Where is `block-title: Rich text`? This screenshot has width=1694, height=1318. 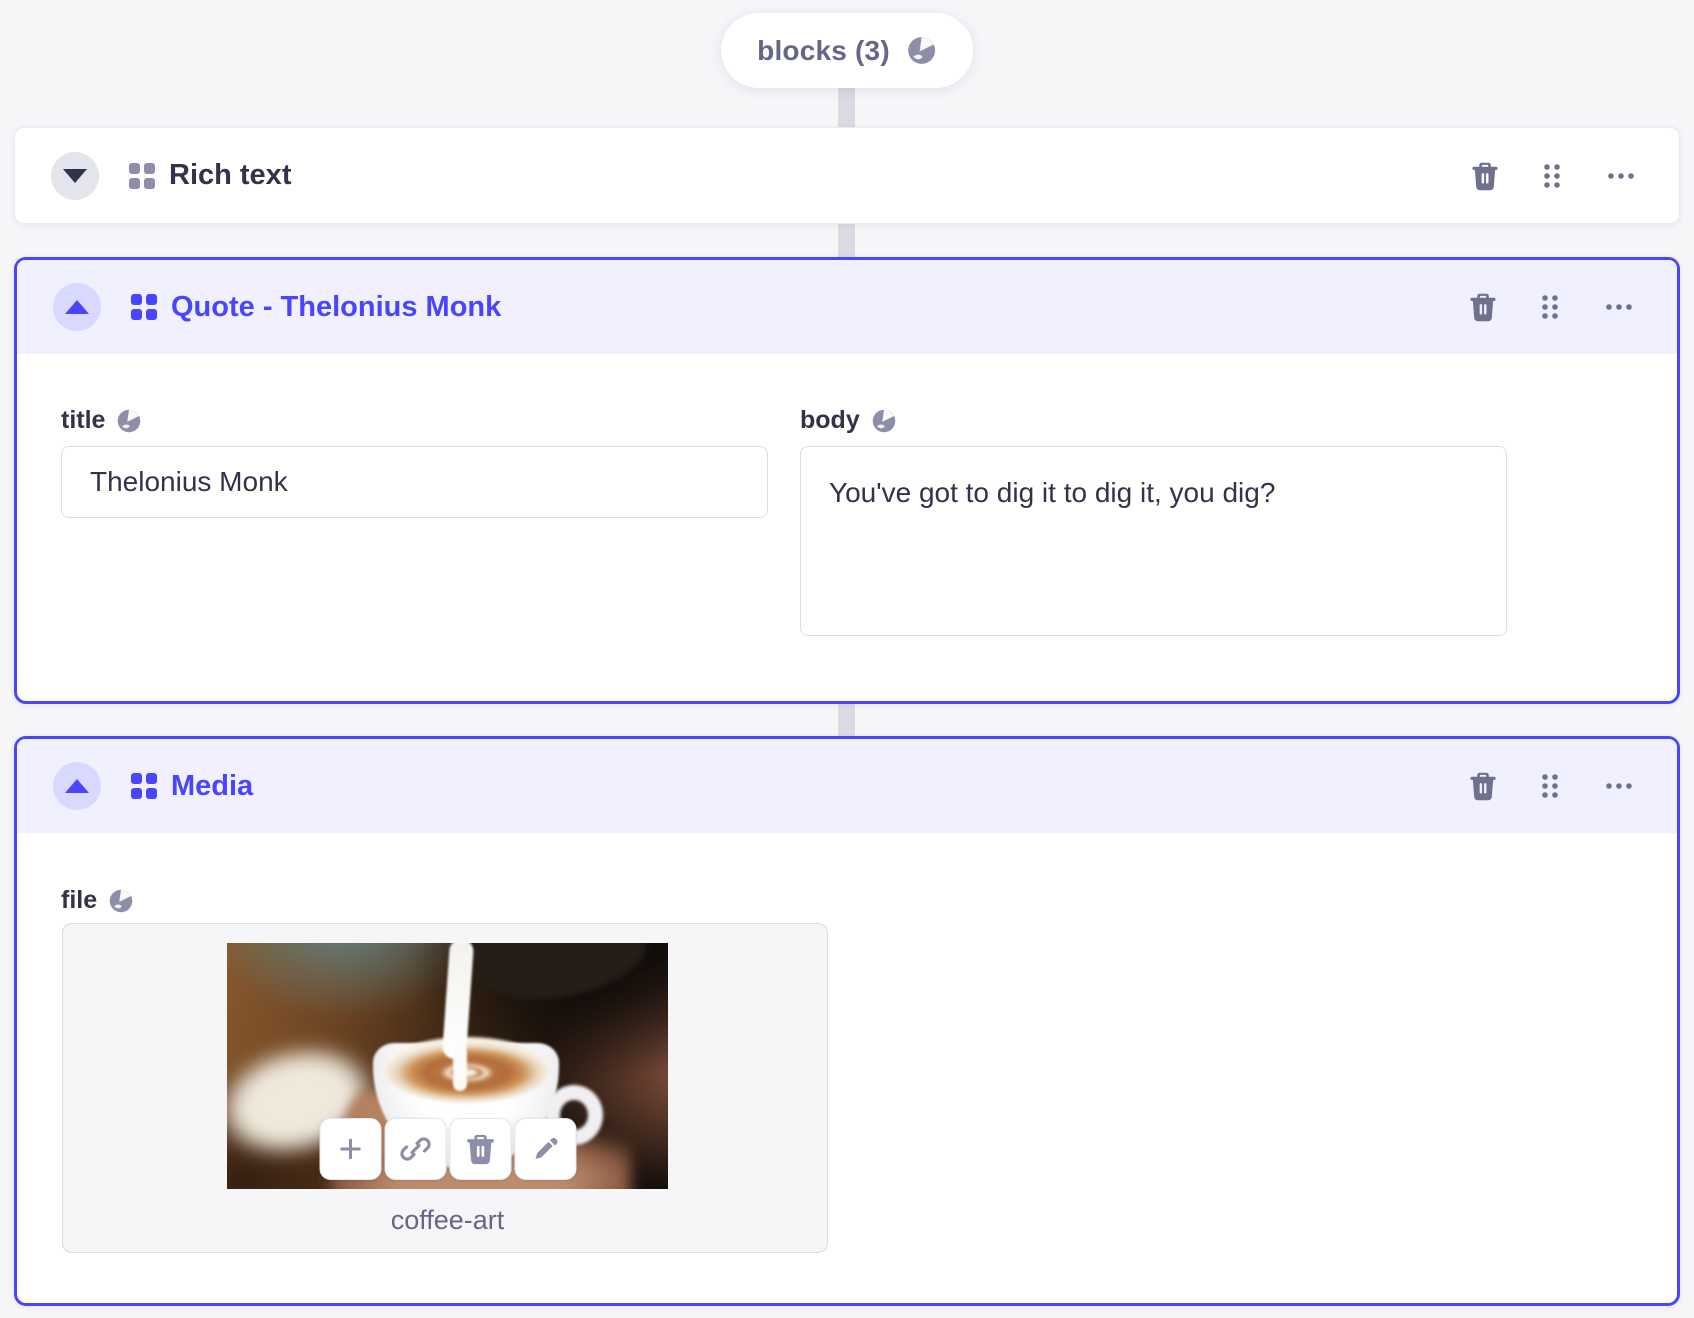
block-title: Rich text is located at coordinates (230, 175).